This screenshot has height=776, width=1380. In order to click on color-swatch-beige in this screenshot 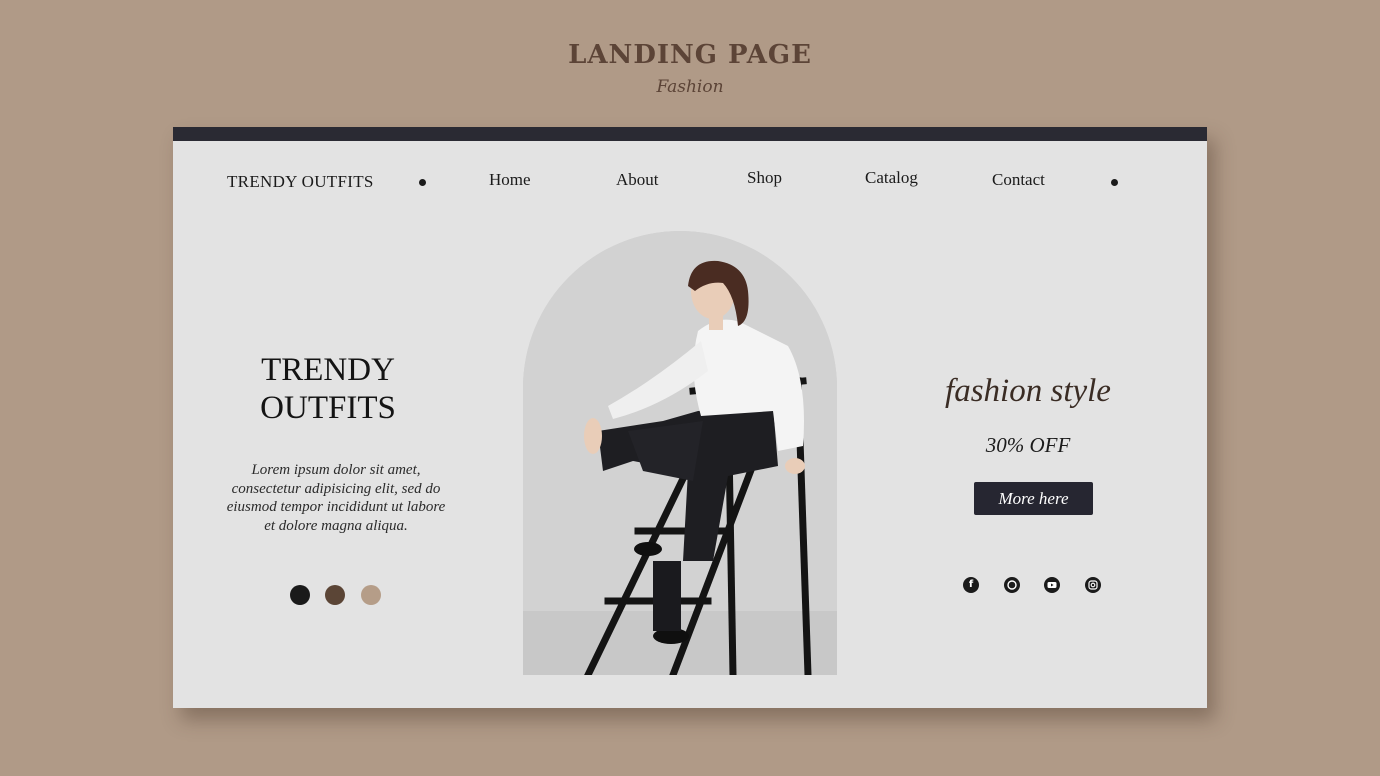, I will do `click(371, 595)`.